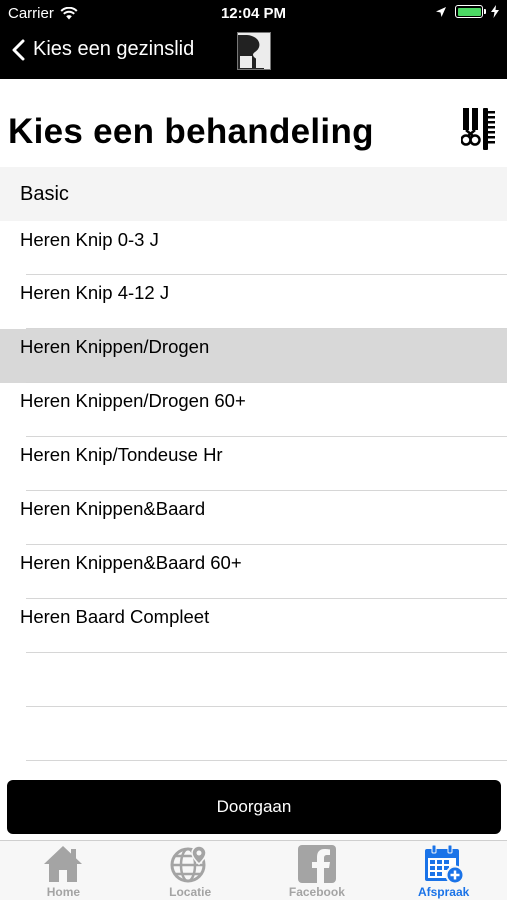 Image resolution: width=507 pixels, height=900 pixels. I want to click on back-button: Kies een gezinslid, so click(103, 49).